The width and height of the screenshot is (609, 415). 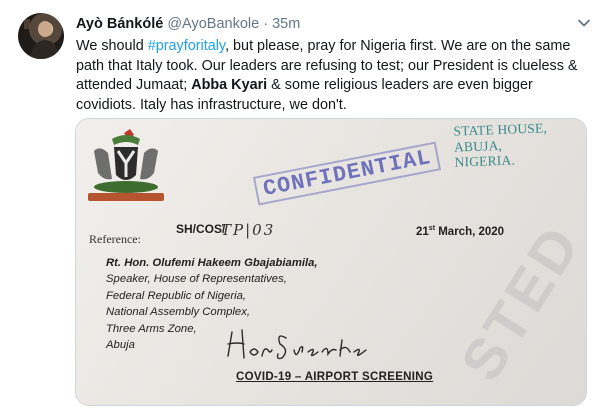 What do you see at coordinates (119, 24) in the screenshot?
I see `author-name: Ayò Bánkólé` at bounding box center [119, 24].